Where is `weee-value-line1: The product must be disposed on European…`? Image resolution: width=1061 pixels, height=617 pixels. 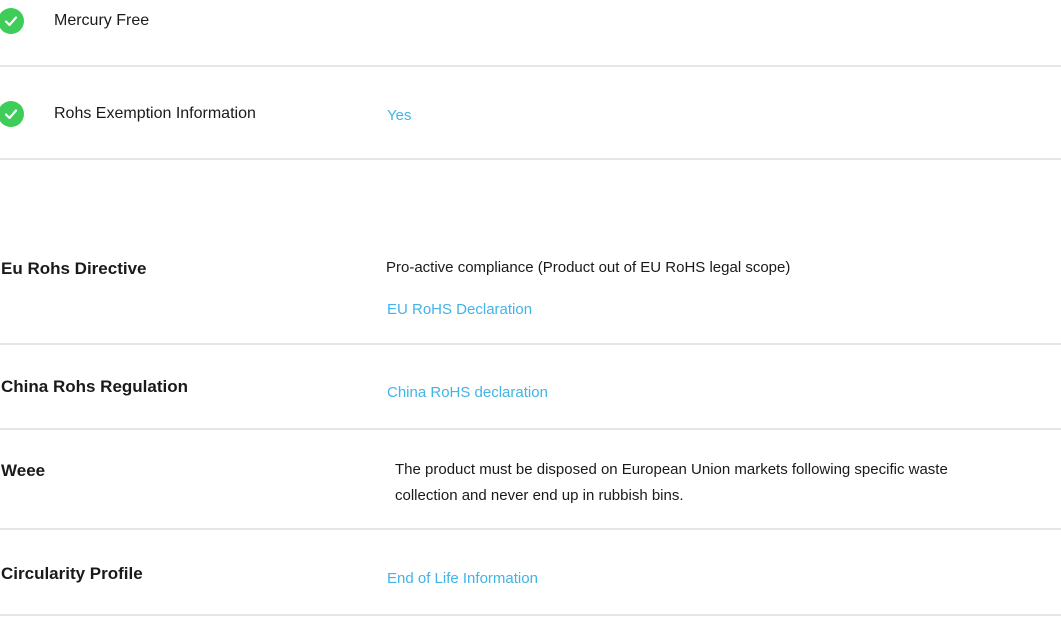
weee-value-line1: The product must be disposed on European… is located at coordinates (671, 469).